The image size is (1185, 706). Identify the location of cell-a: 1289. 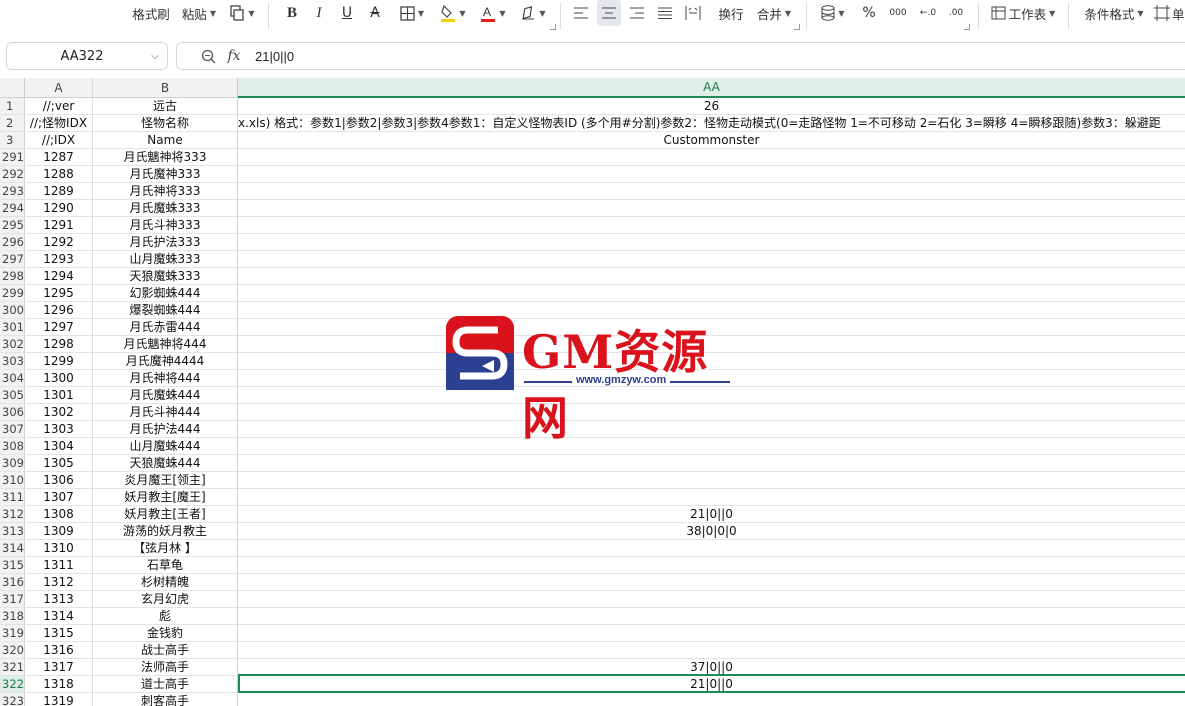
(59, 191).